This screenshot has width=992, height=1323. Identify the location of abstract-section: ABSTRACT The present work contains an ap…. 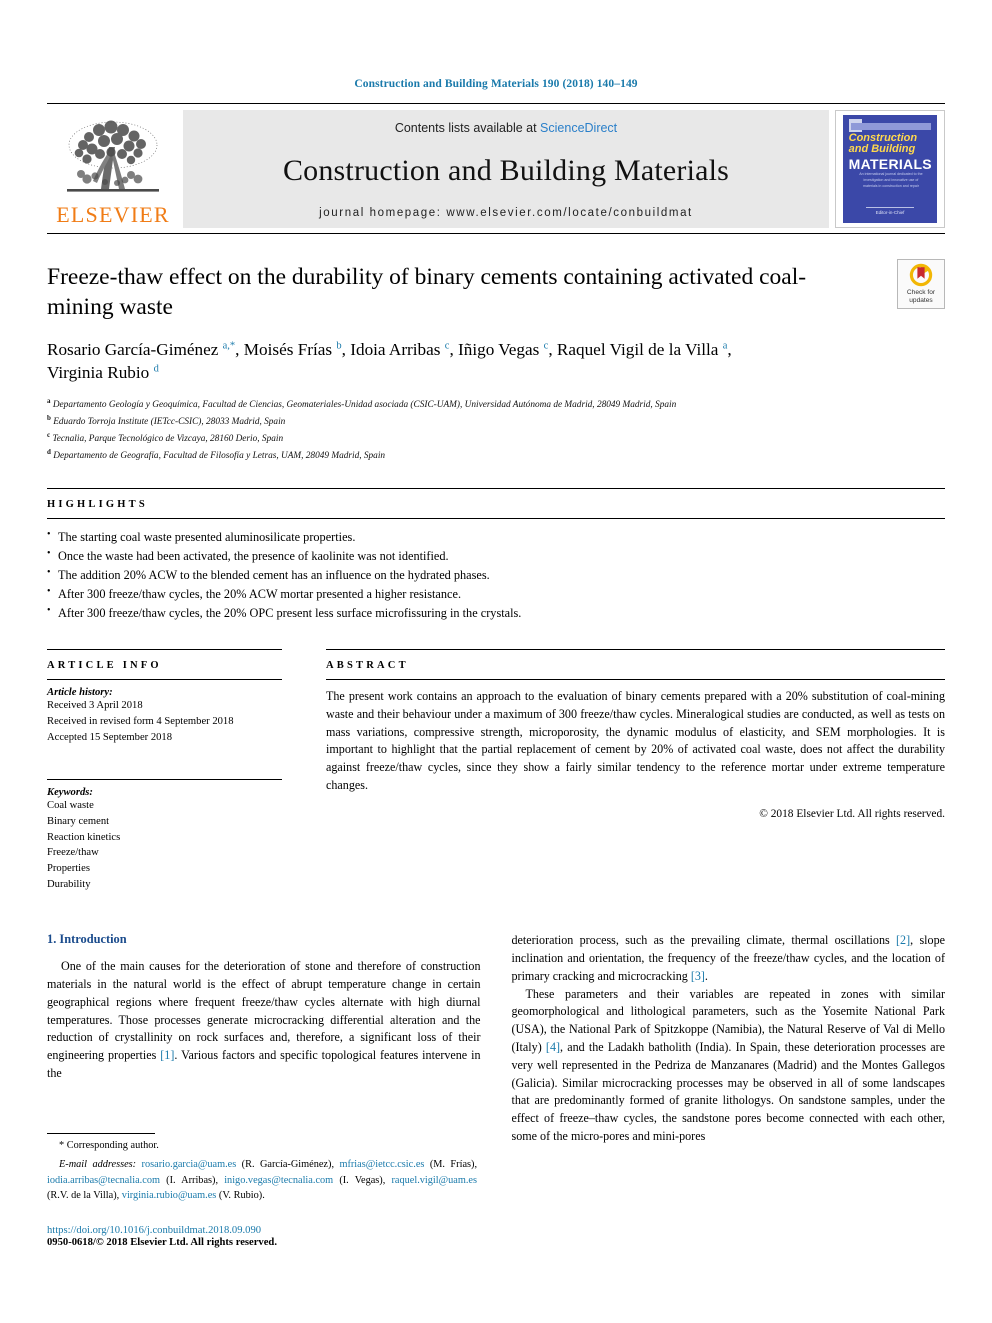
(635, 770).